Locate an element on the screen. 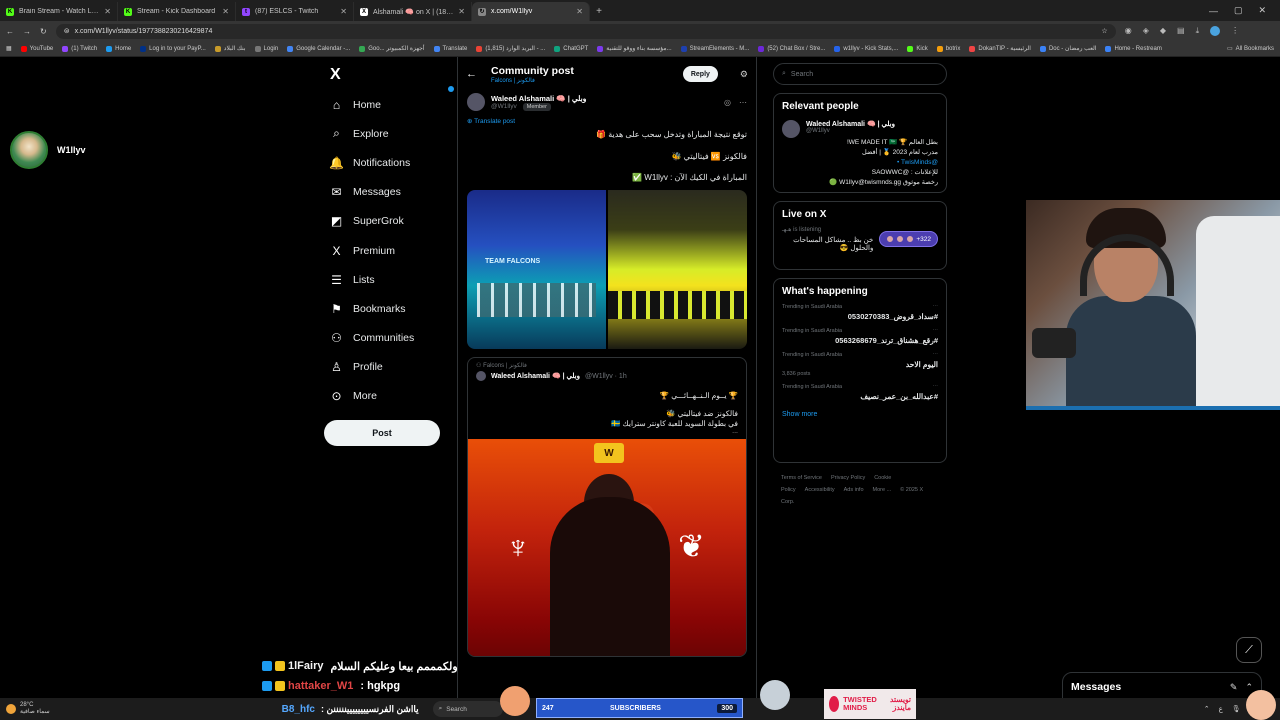 Image resolution: width=1280 pixels, height=720 pixels. weather-widget: 28°C سماء صافية is located at coordinates (28, 709).